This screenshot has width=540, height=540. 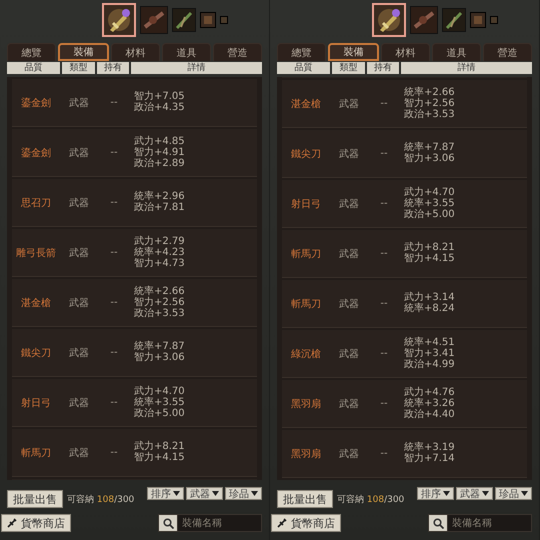 I want to click on stat-bonus: 武力+4.76, so click(x=429, y=393).